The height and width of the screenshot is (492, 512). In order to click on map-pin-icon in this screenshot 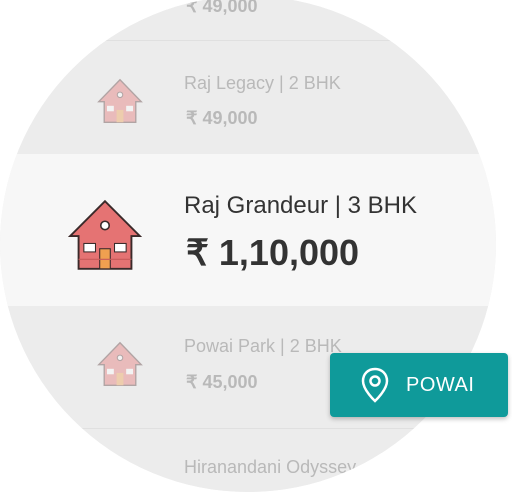, I will do `click(375, 385)`.